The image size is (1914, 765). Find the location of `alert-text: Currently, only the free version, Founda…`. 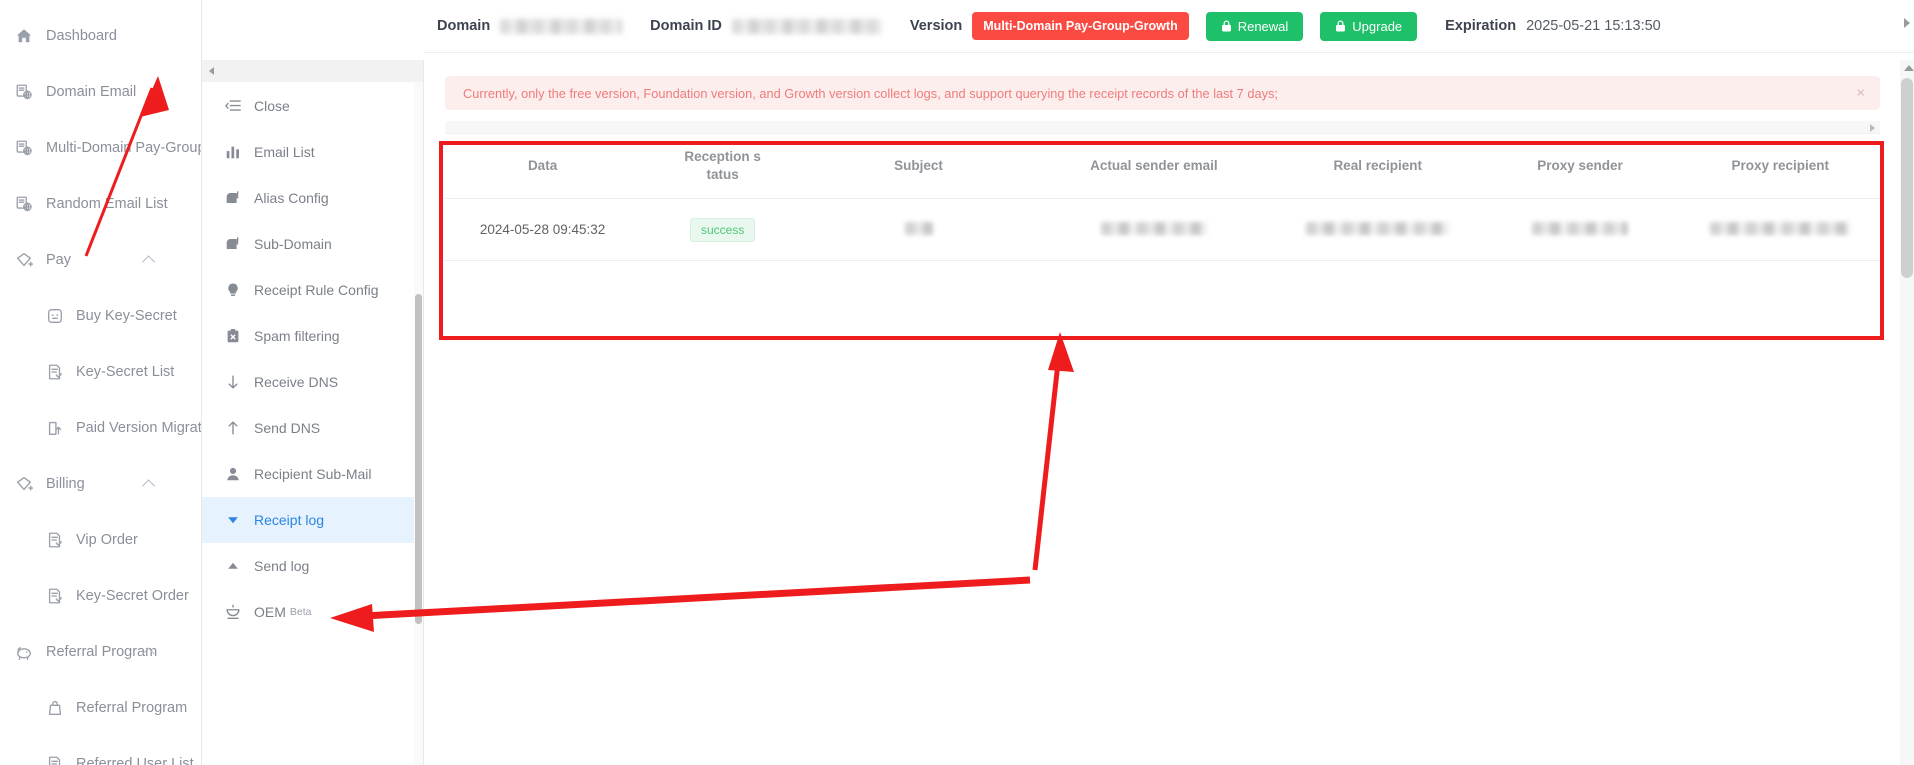

alert-text: Currently, only the free version, Founda… is located at coordinates (870, 93).